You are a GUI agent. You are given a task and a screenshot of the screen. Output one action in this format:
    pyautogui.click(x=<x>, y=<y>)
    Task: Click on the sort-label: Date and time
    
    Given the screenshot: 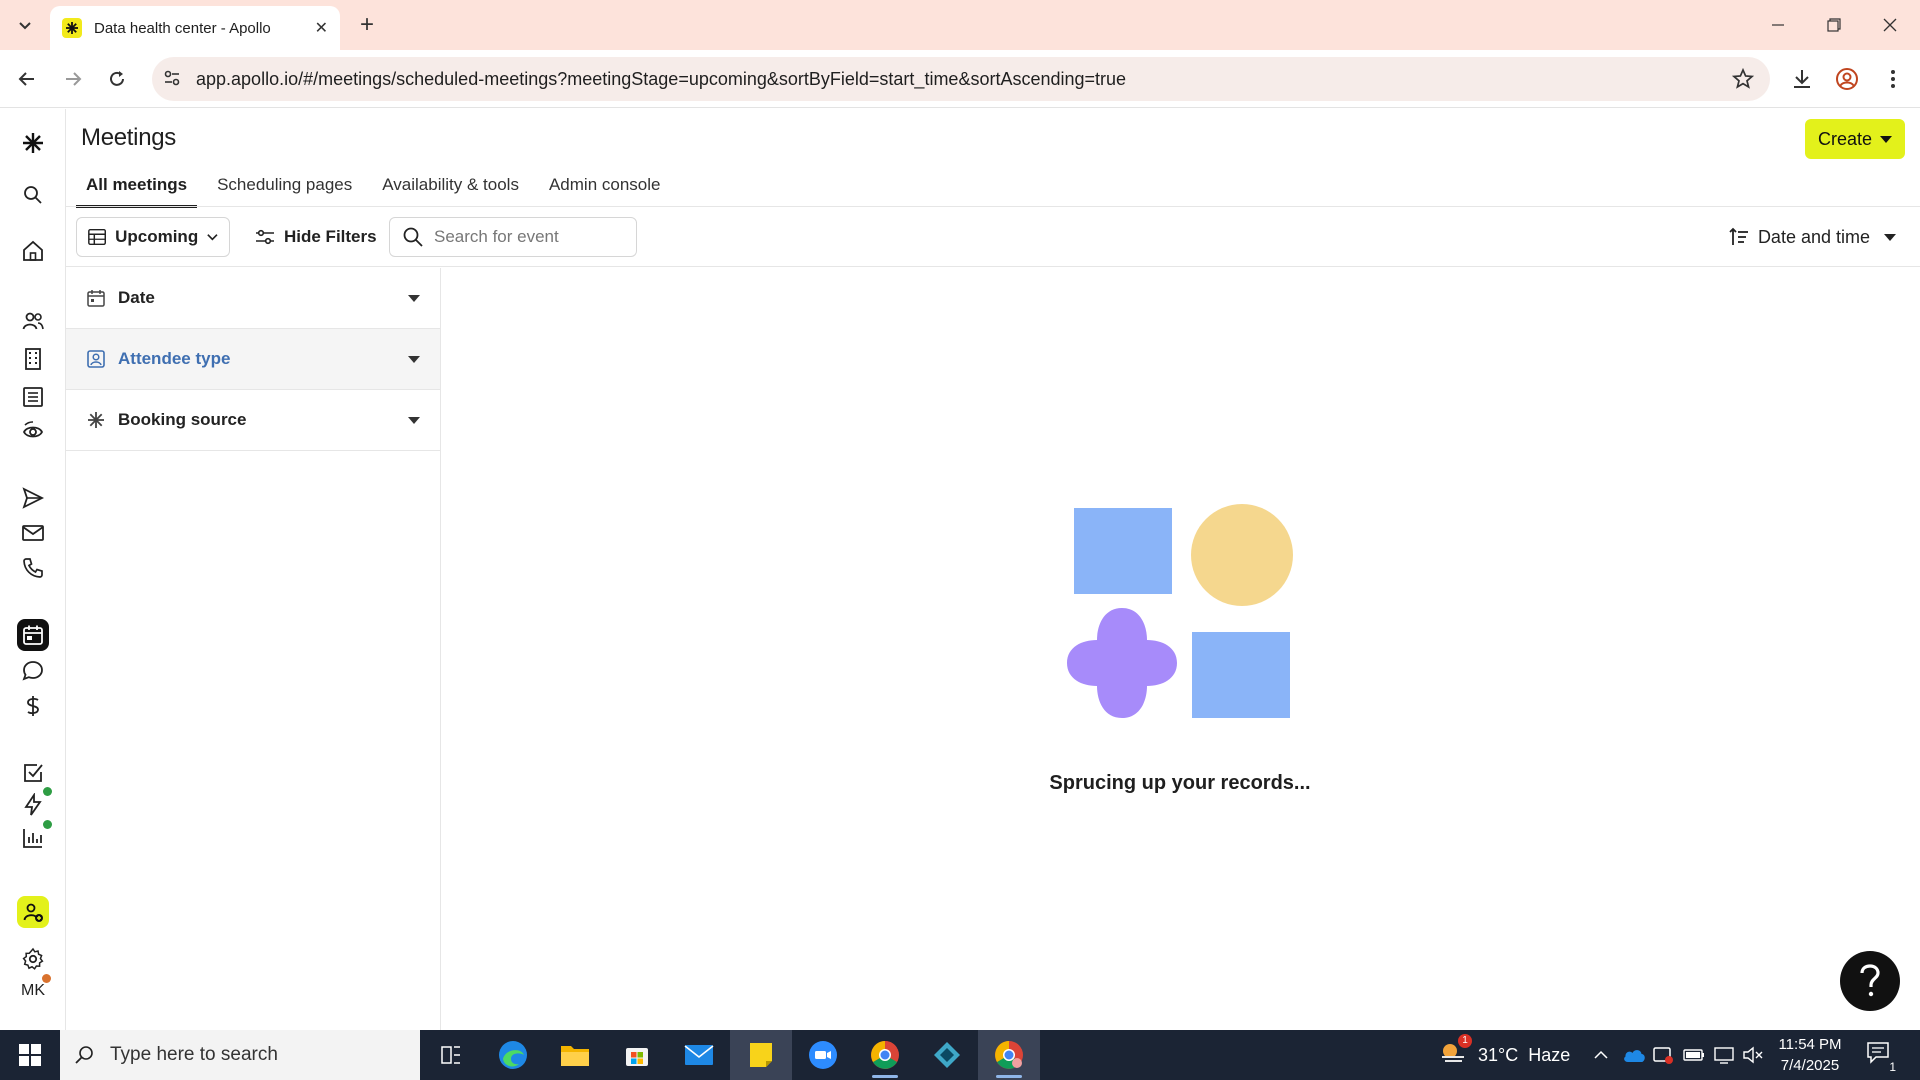 What is the action you would take?
    pyautogui.click(x=1813, y=236)
    